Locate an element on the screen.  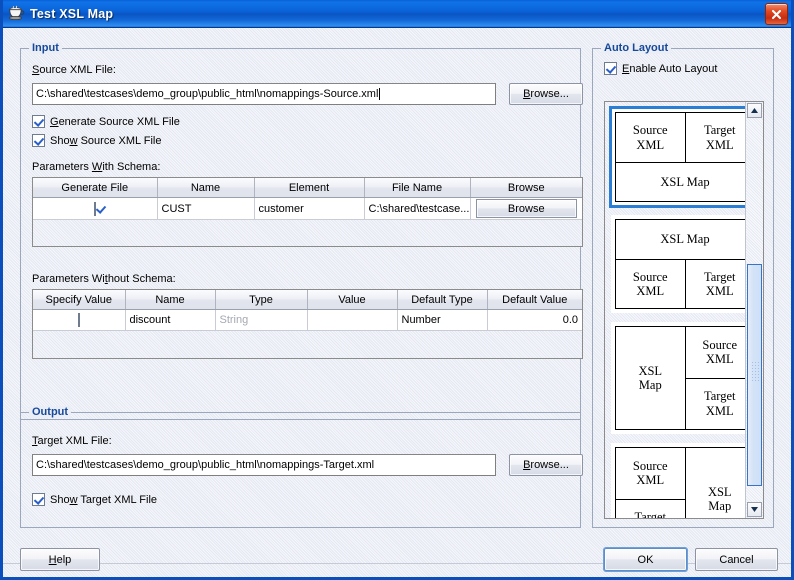
parameters-with-schema-label: Parameters With Schema: is located at coordinates (96, 167).